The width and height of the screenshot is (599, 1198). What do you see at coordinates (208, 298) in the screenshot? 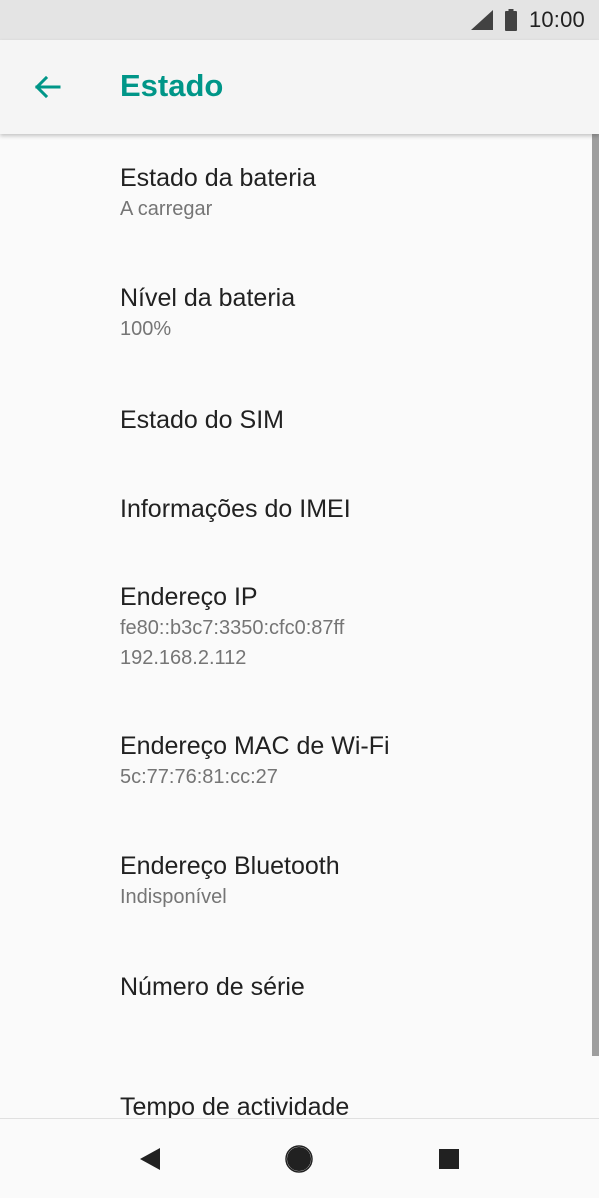
I see `list-item-title: Nível da bateria` at bounding box center [208, 298].